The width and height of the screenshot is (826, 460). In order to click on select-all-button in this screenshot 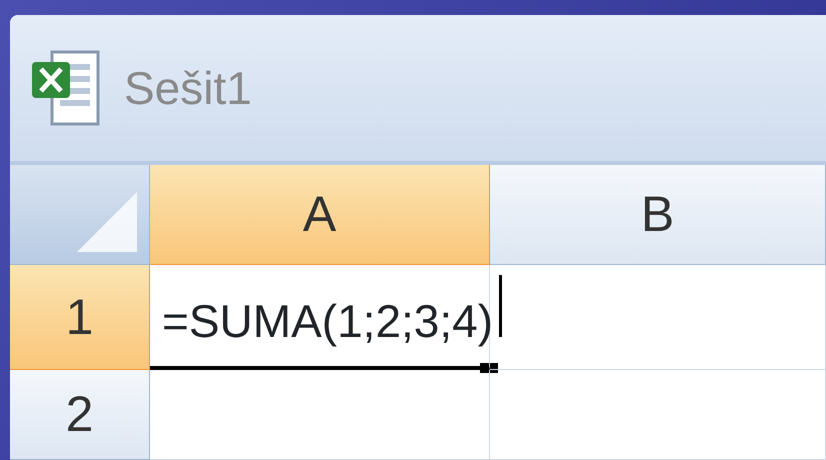, I will do `click(80, 215)`.